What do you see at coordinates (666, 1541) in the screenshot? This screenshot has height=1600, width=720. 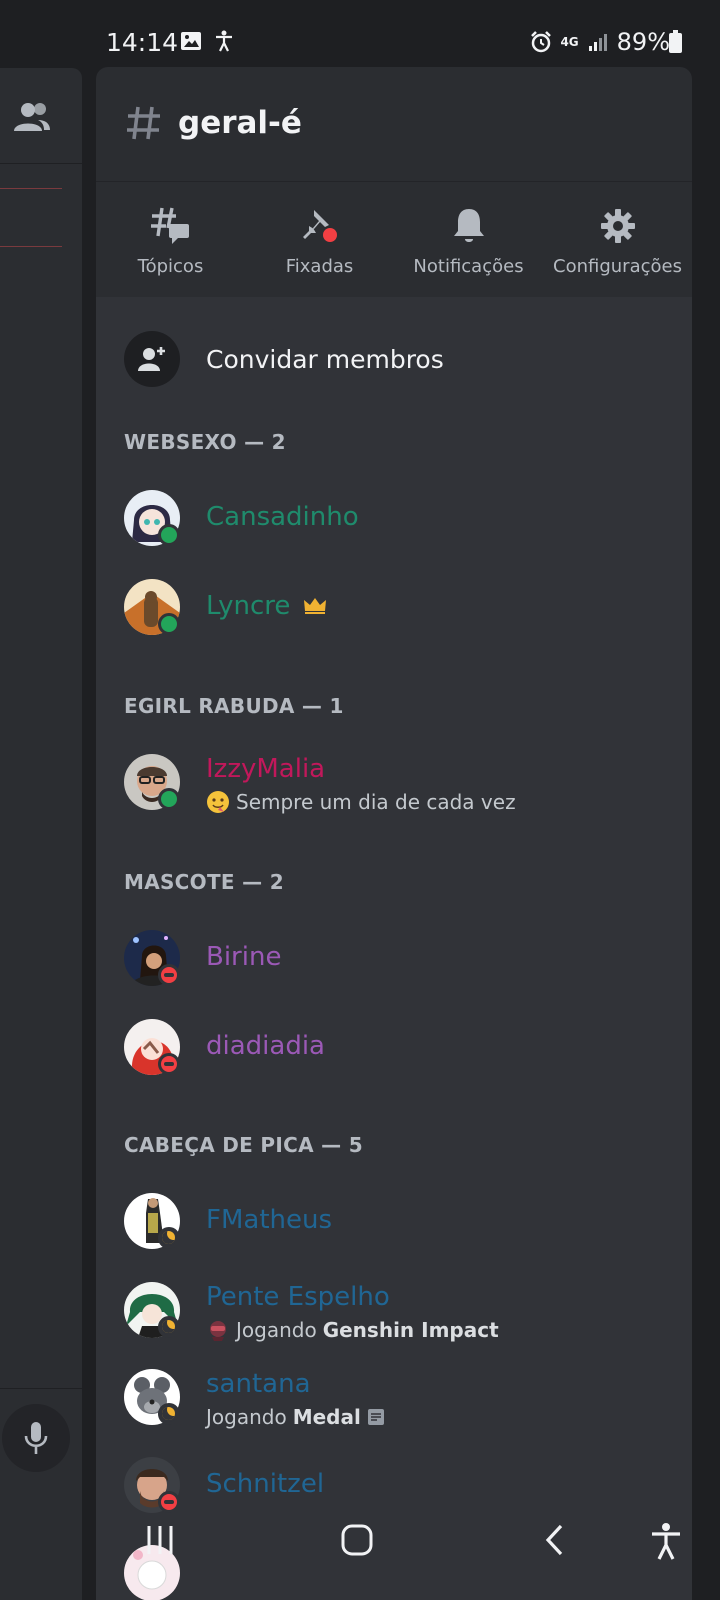 I see `accessibility-icon` at bounding box center [666, 1541].